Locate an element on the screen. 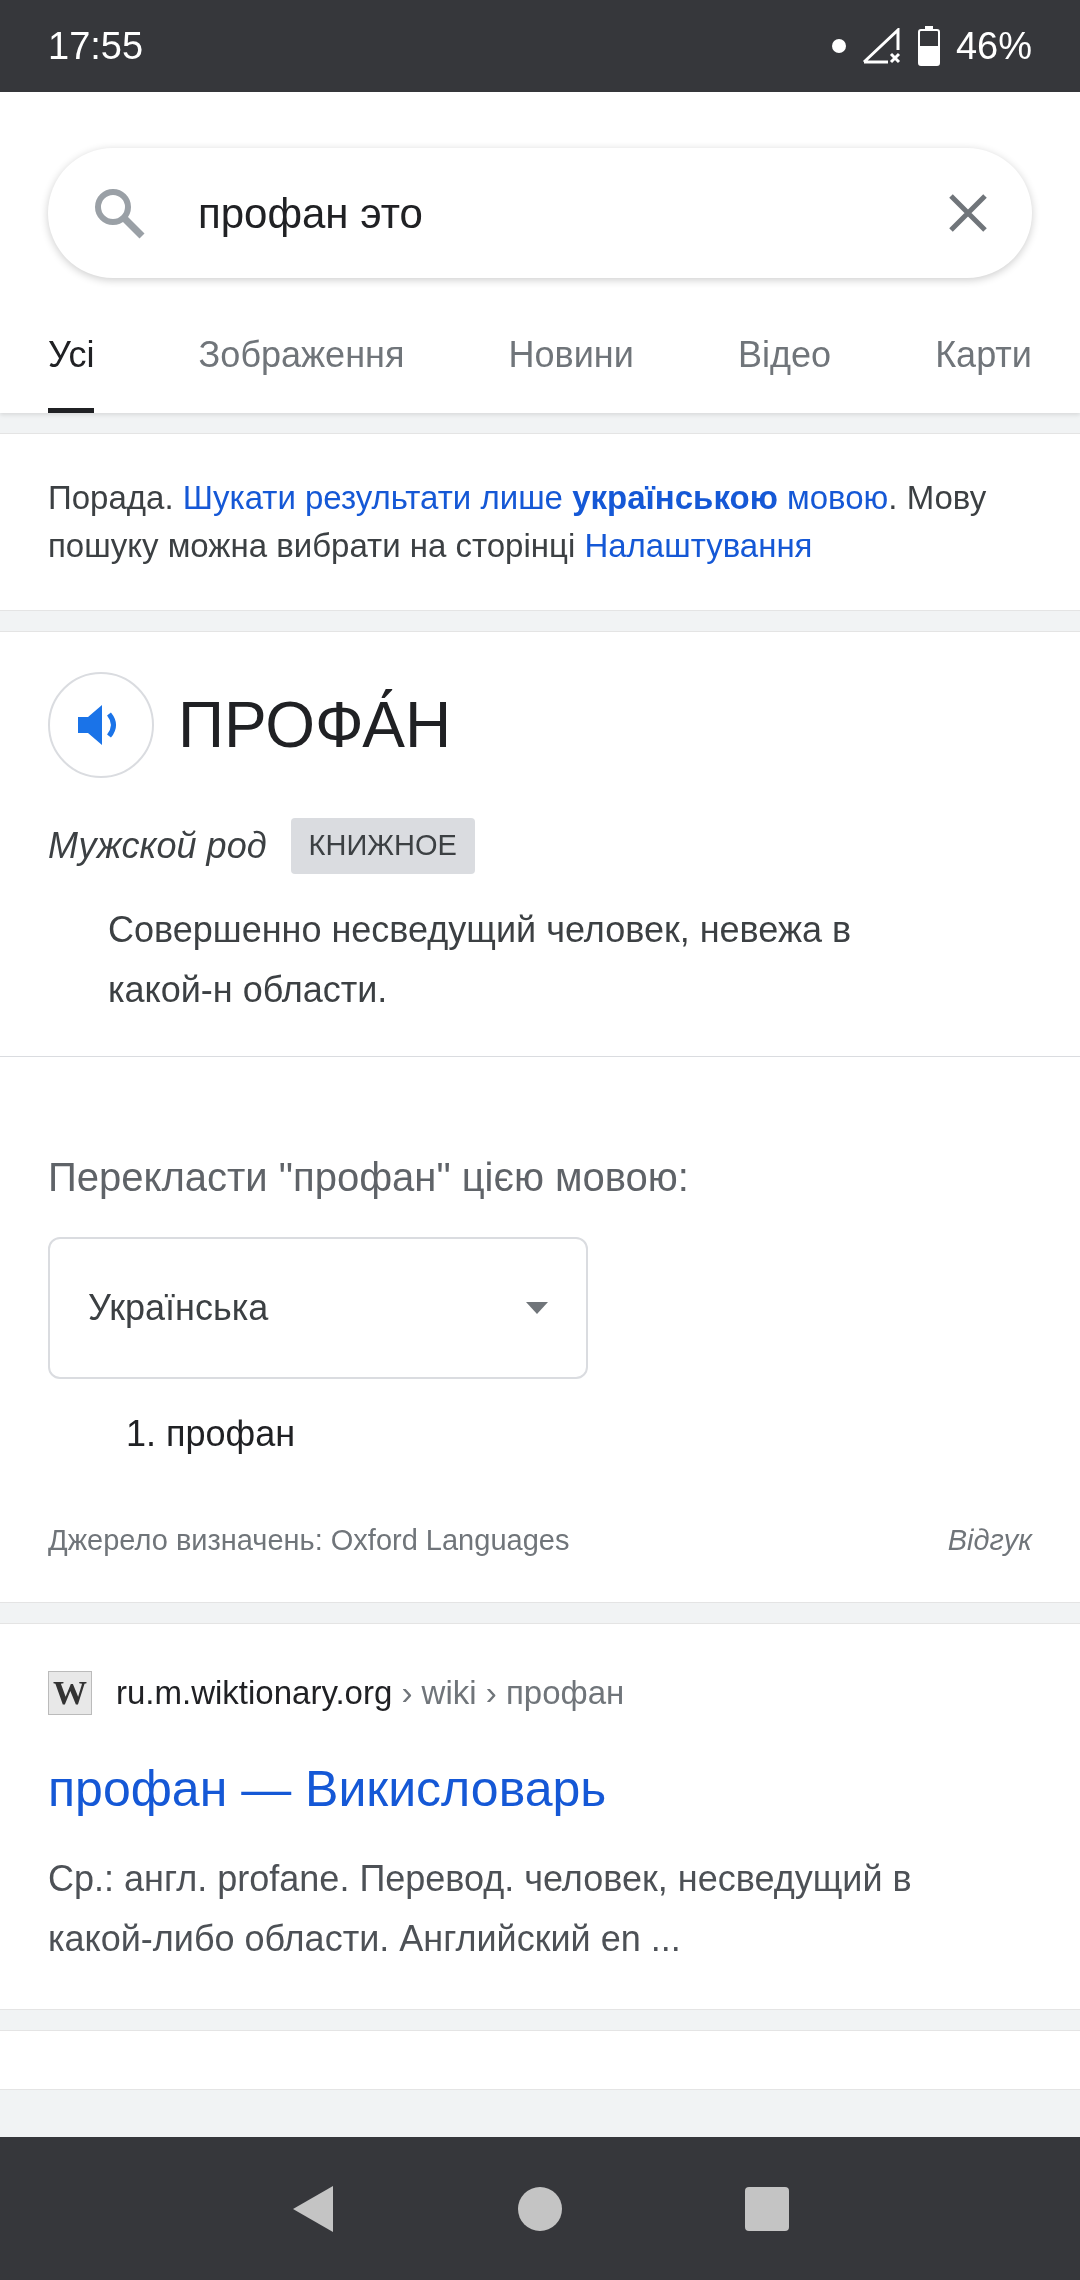 This screenshot has width=1080, height=2280. usage-tag: КНИЖНОЕ is located at coordinates (382, 846).